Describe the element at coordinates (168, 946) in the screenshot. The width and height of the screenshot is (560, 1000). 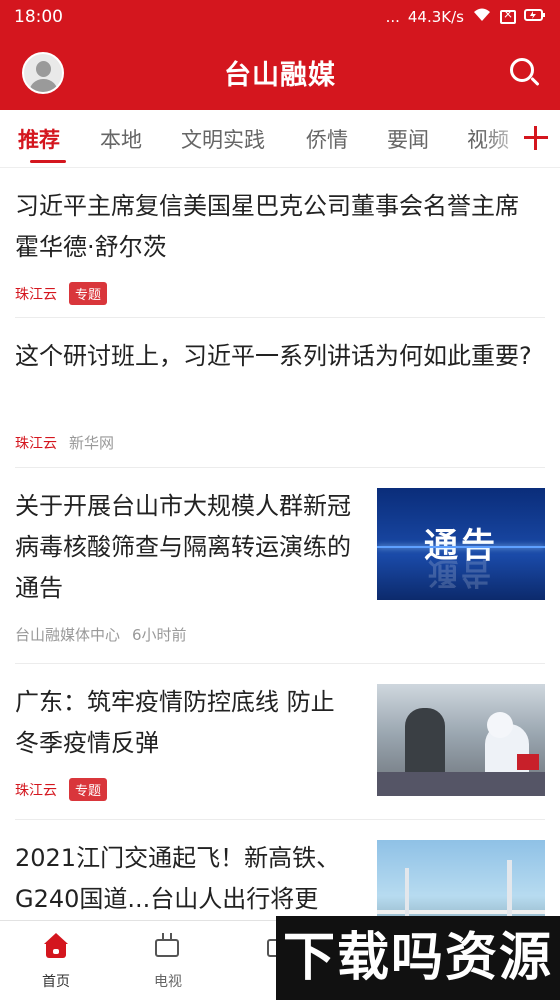
I see `tv-icon` at that location.